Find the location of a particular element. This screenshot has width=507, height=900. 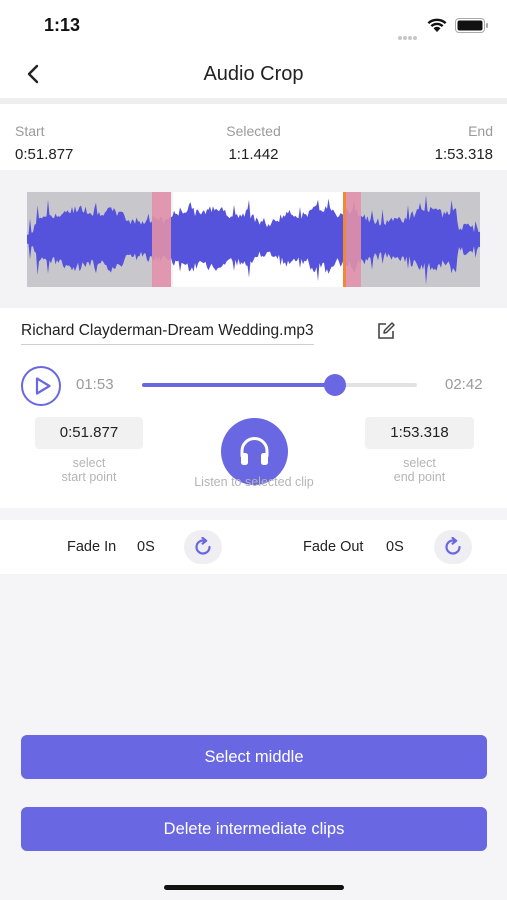

play-icon is located at coordinates (43, 386).